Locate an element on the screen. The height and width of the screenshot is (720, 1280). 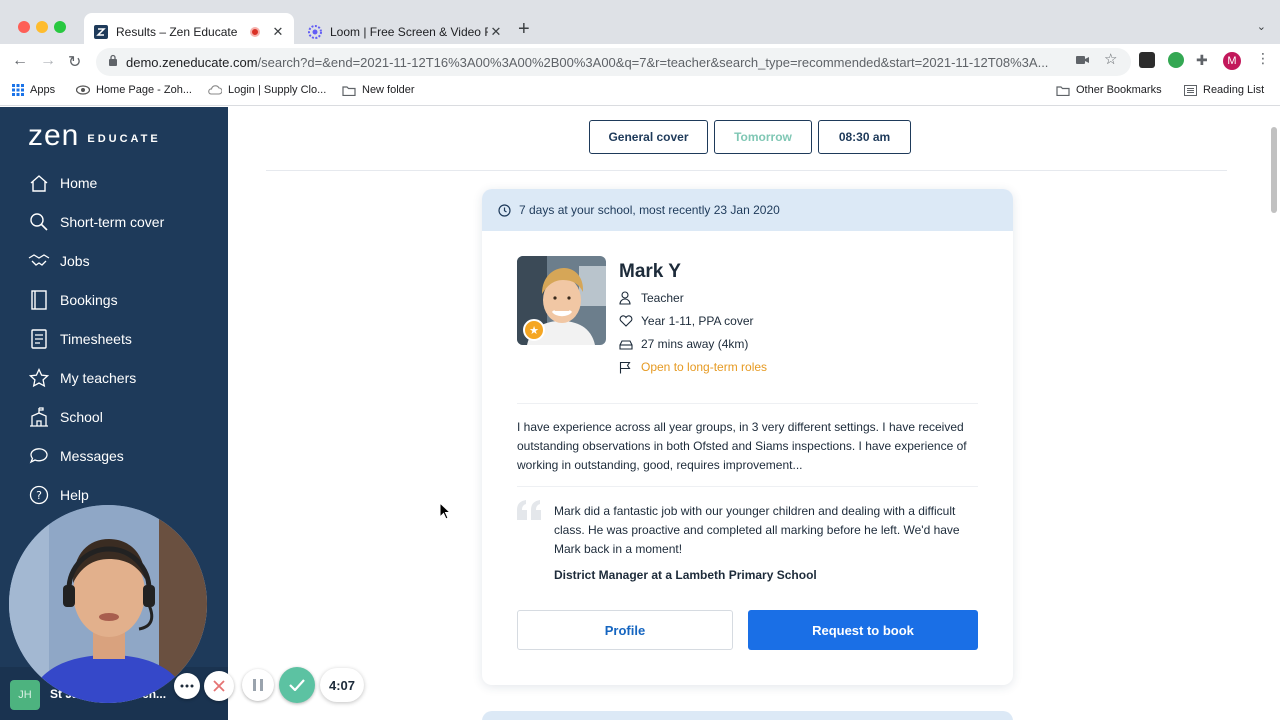
bookmark-other: Other Bookmarks is located at coordinates (1109, 90).